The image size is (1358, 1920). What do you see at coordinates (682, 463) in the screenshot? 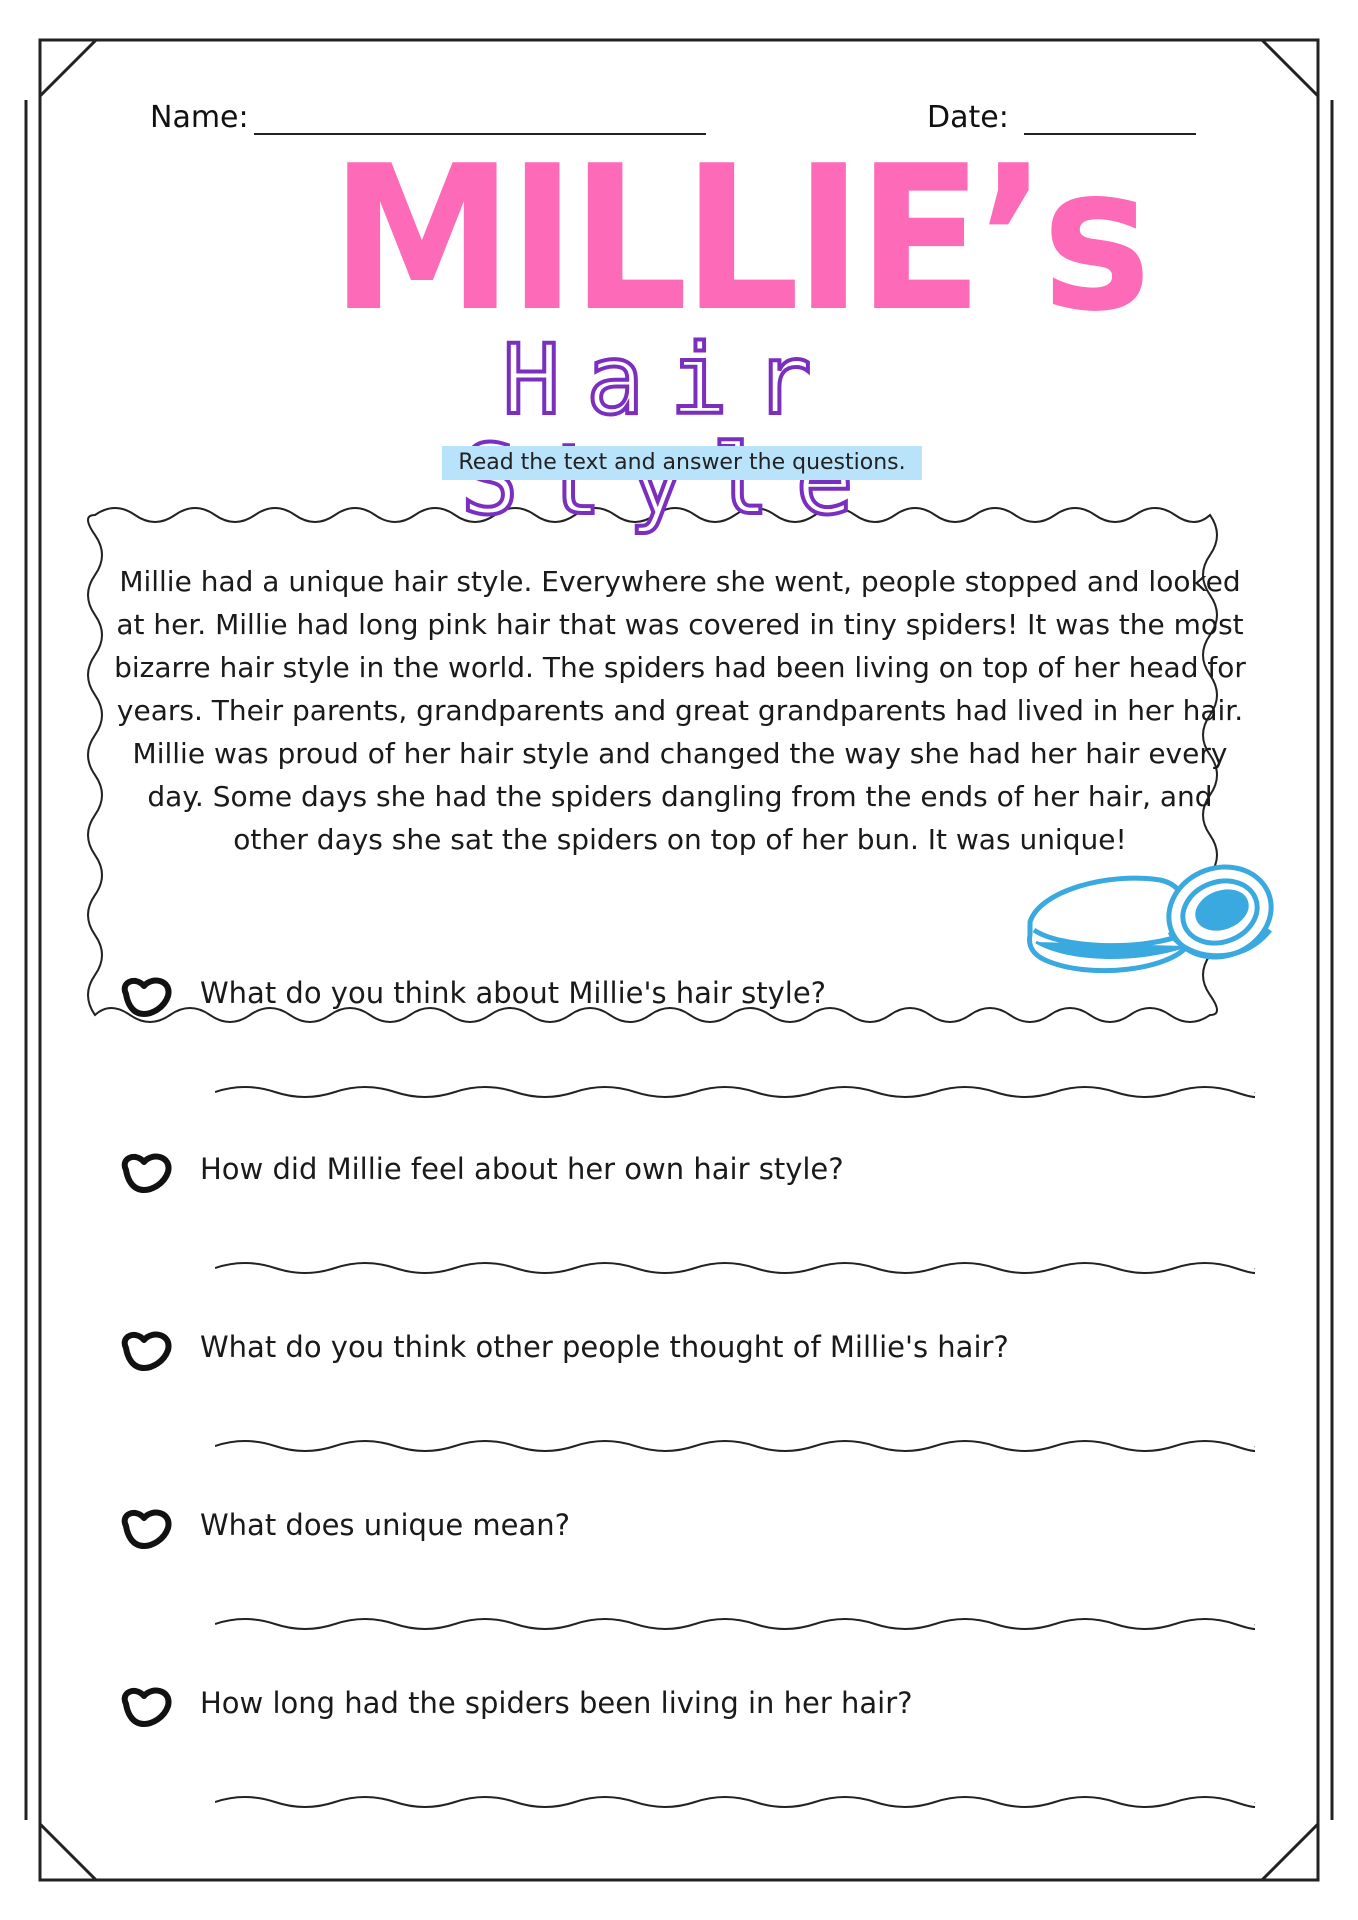
I see `instruction-banner: Read the text and answer the questions.` at bounding box center [682, 463].